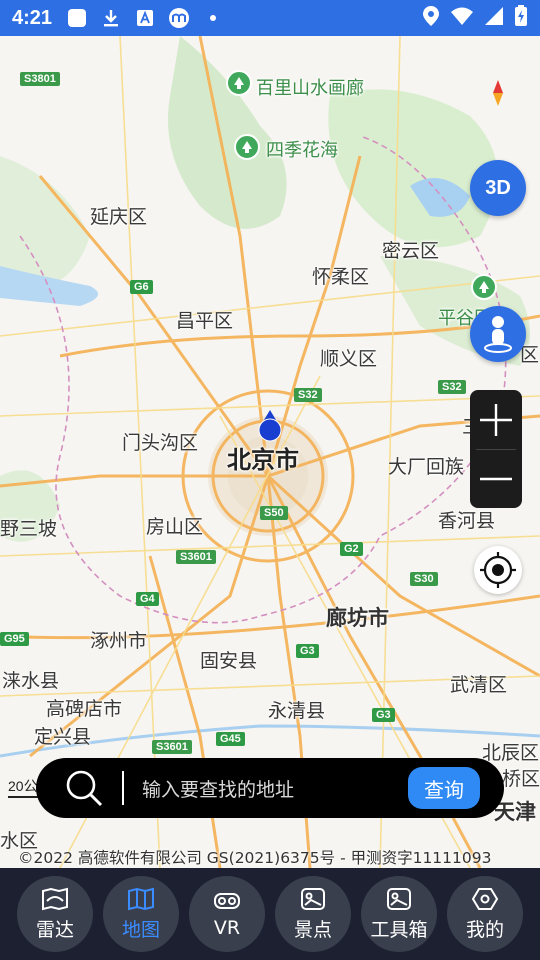 Image resolution: width=540 pixels, height=960 pixels. What do you see at coordinates (521, 779) in the screenshot?
I see `place-label: 桥区` at bounding box center [521, 779].